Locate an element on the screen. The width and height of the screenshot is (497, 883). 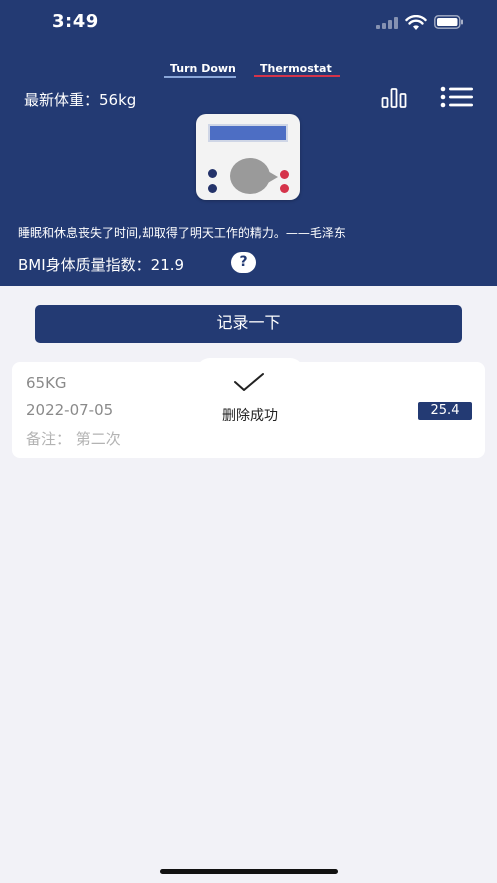
record-date: 2022-07-05 is located at coordinates (70, 410).